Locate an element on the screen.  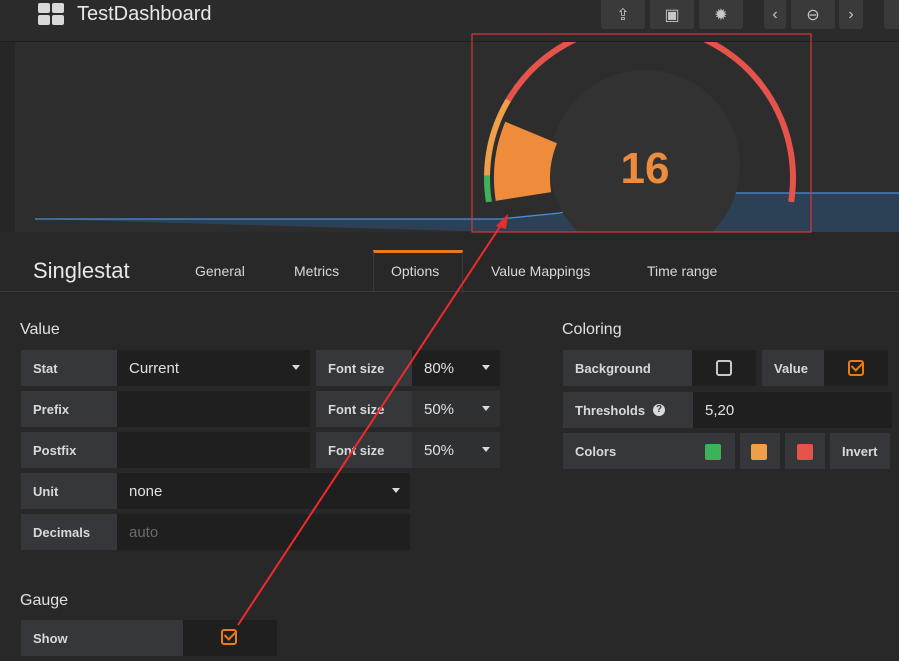
arrowhead-icon is located at coordinates (502, 221).